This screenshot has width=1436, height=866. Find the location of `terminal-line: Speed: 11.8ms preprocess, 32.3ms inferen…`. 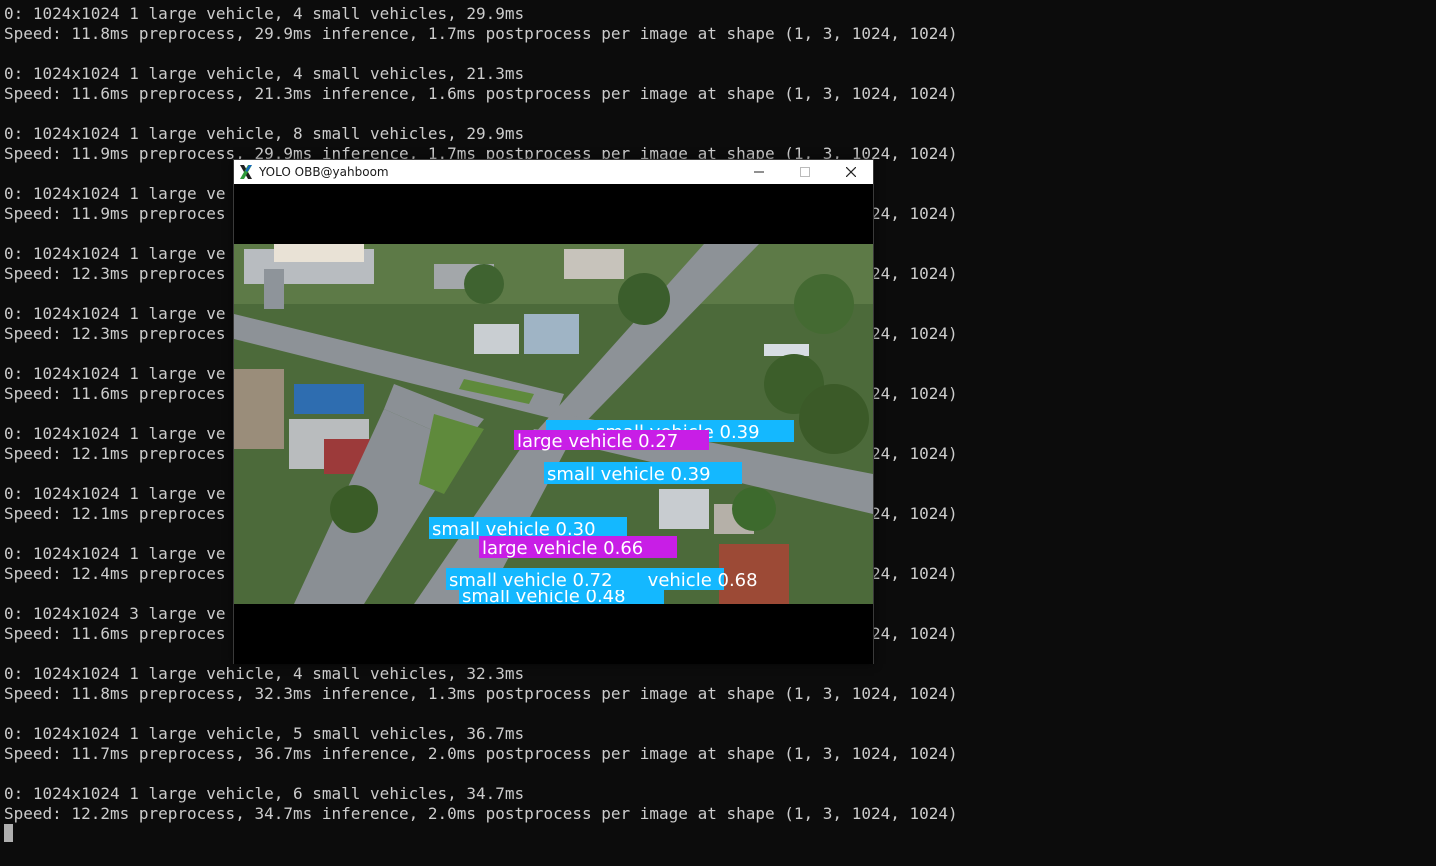

terminal-line: Speed: 11.8ms preprocess, 32.3ms inferen… is located at coordinates (481, 693).